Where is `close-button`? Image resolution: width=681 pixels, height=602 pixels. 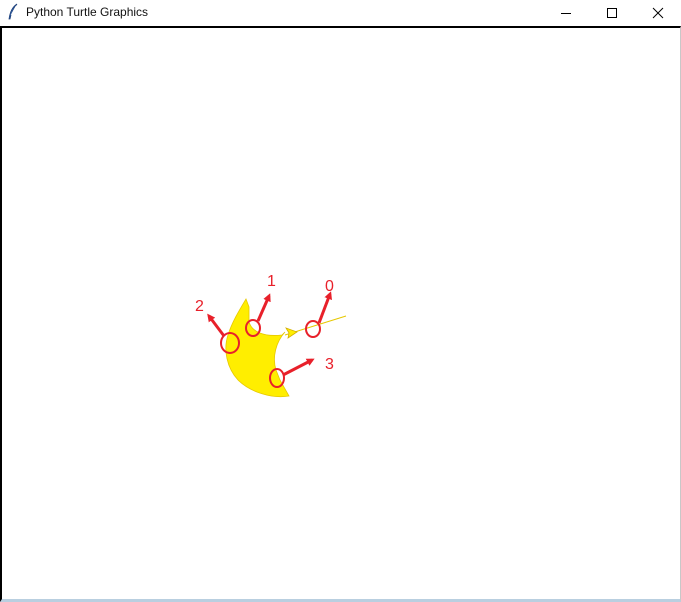
close-button is located at coordinates (658, 12).